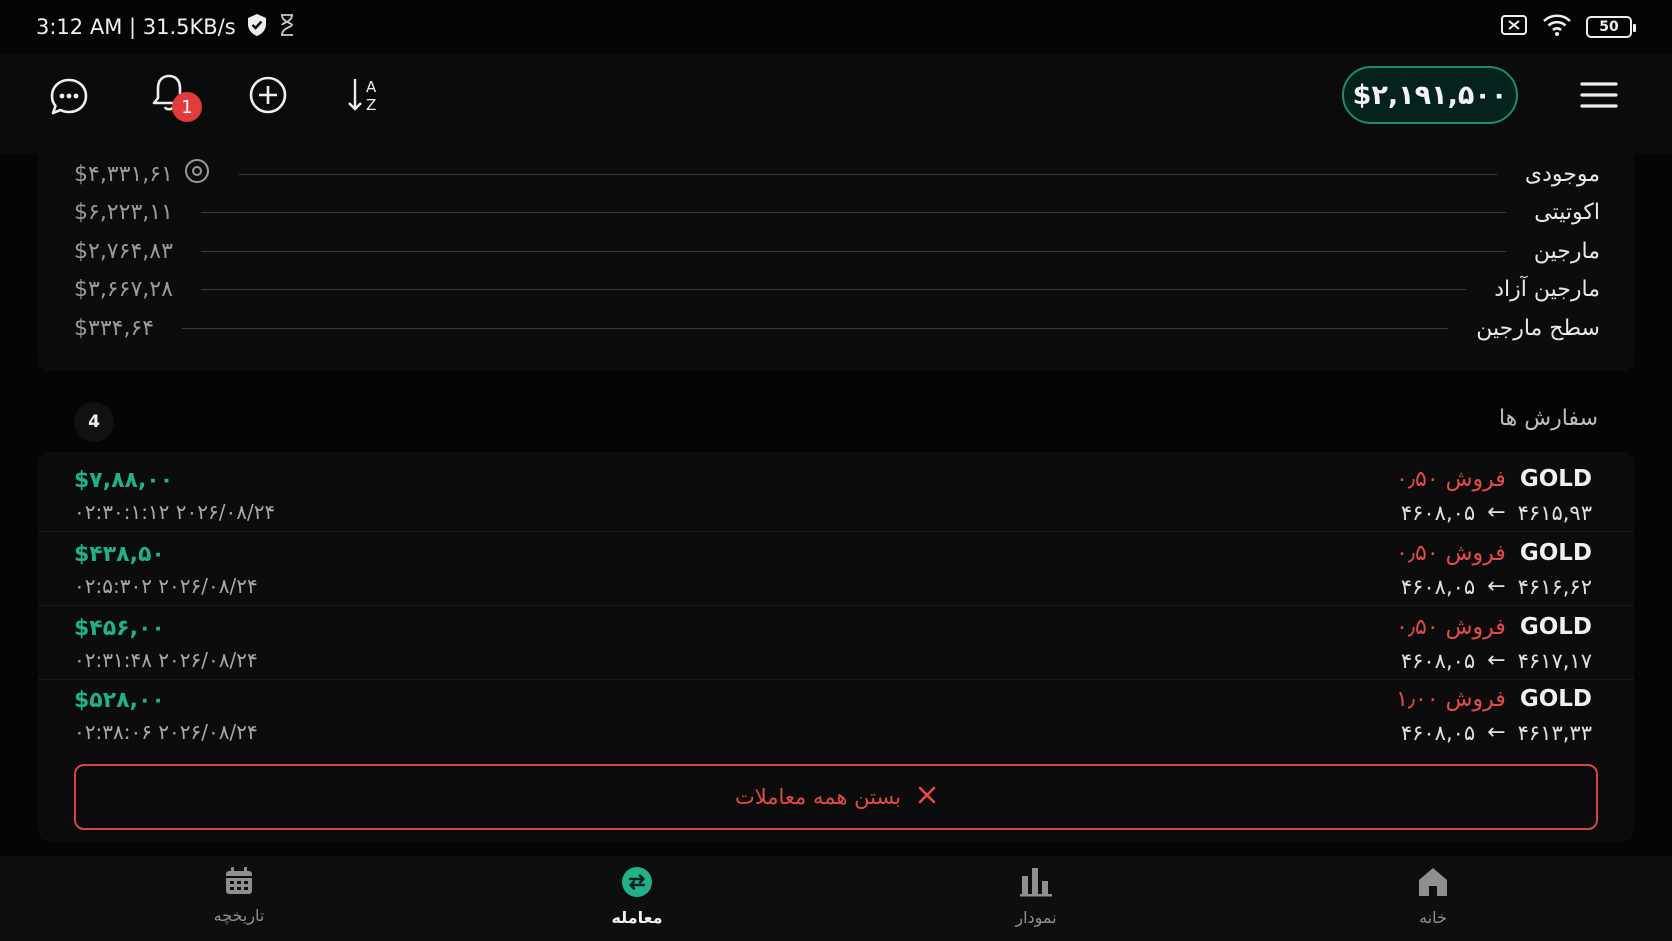 The height and width of the screenshot is (941, 1672). I want to click on account-row-equity: $۶,۲۲۳,۱۱ اکوتیتی, so click(837, 212).